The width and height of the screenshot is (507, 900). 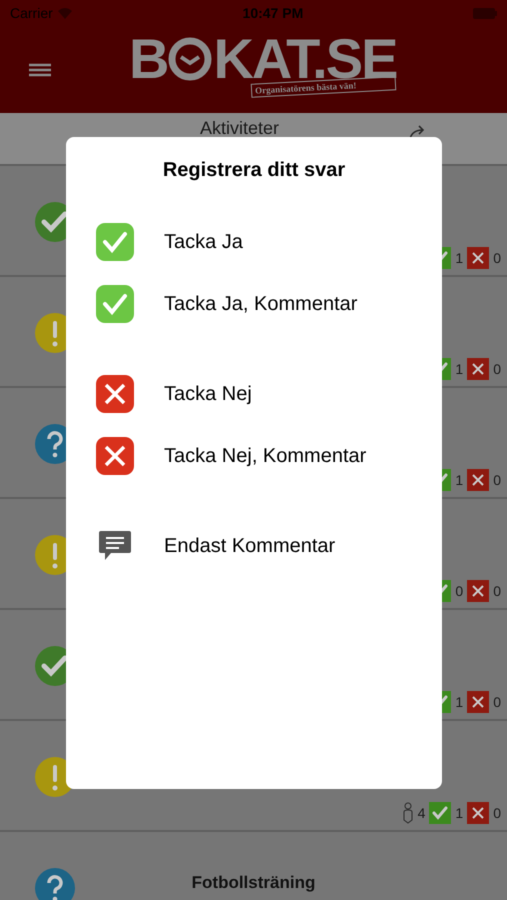 What do you see at coordinates (190, 59) in the screenshot?
I see `clock-icon` at bounding box center [190, 59].